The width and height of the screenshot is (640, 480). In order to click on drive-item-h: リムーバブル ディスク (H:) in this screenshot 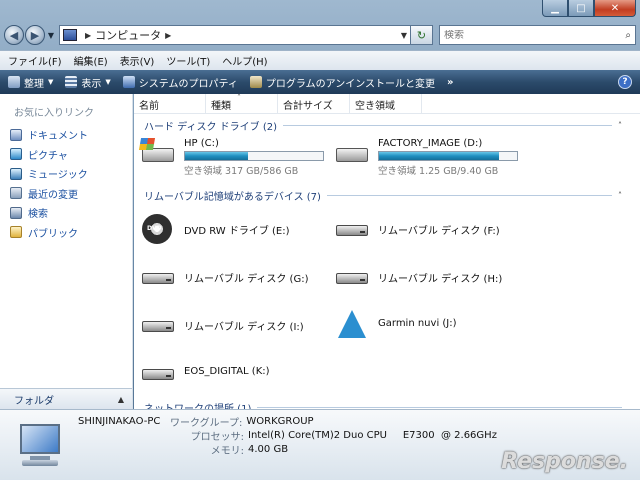, I will do `click(418, 277)`.